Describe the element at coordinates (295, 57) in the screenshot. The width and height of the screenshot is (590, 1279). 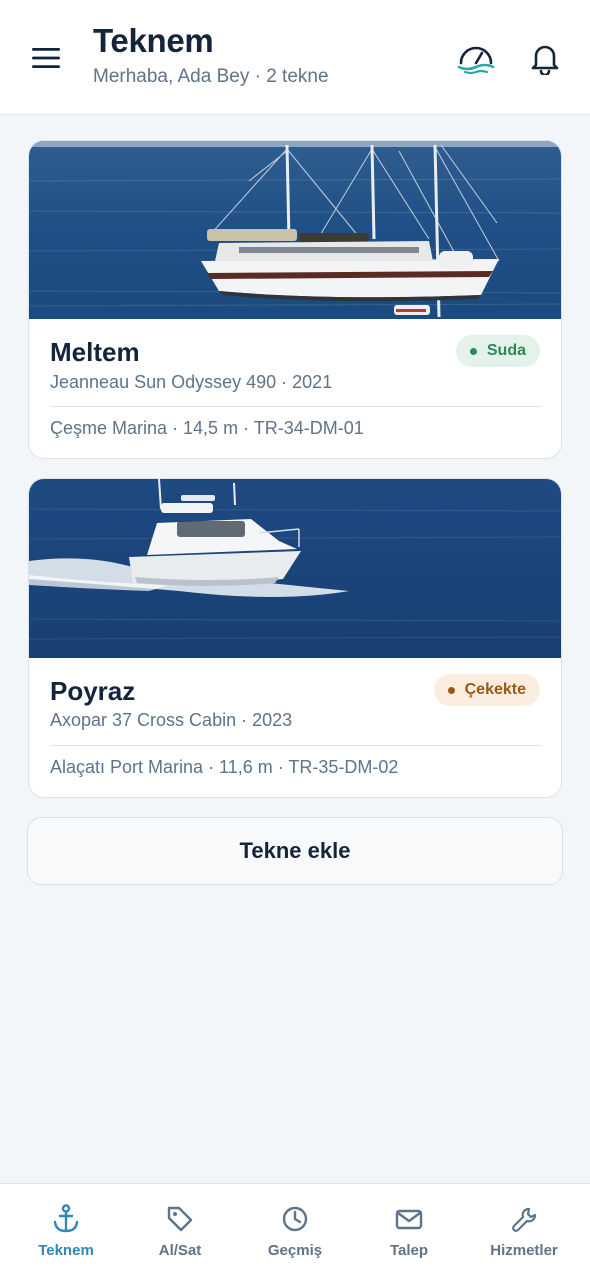
I see `app-header: Teknem Merhaba, Ada Bey · 2 tekne` at that location.